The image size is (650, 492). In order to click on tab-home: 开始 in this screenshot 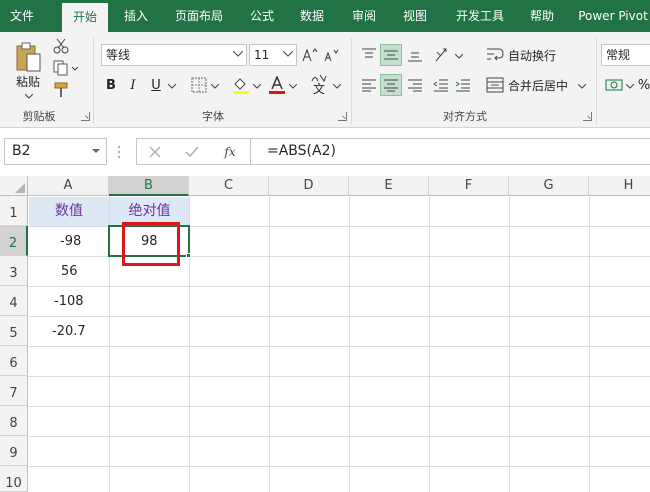, I will do `click(85, 17)`.